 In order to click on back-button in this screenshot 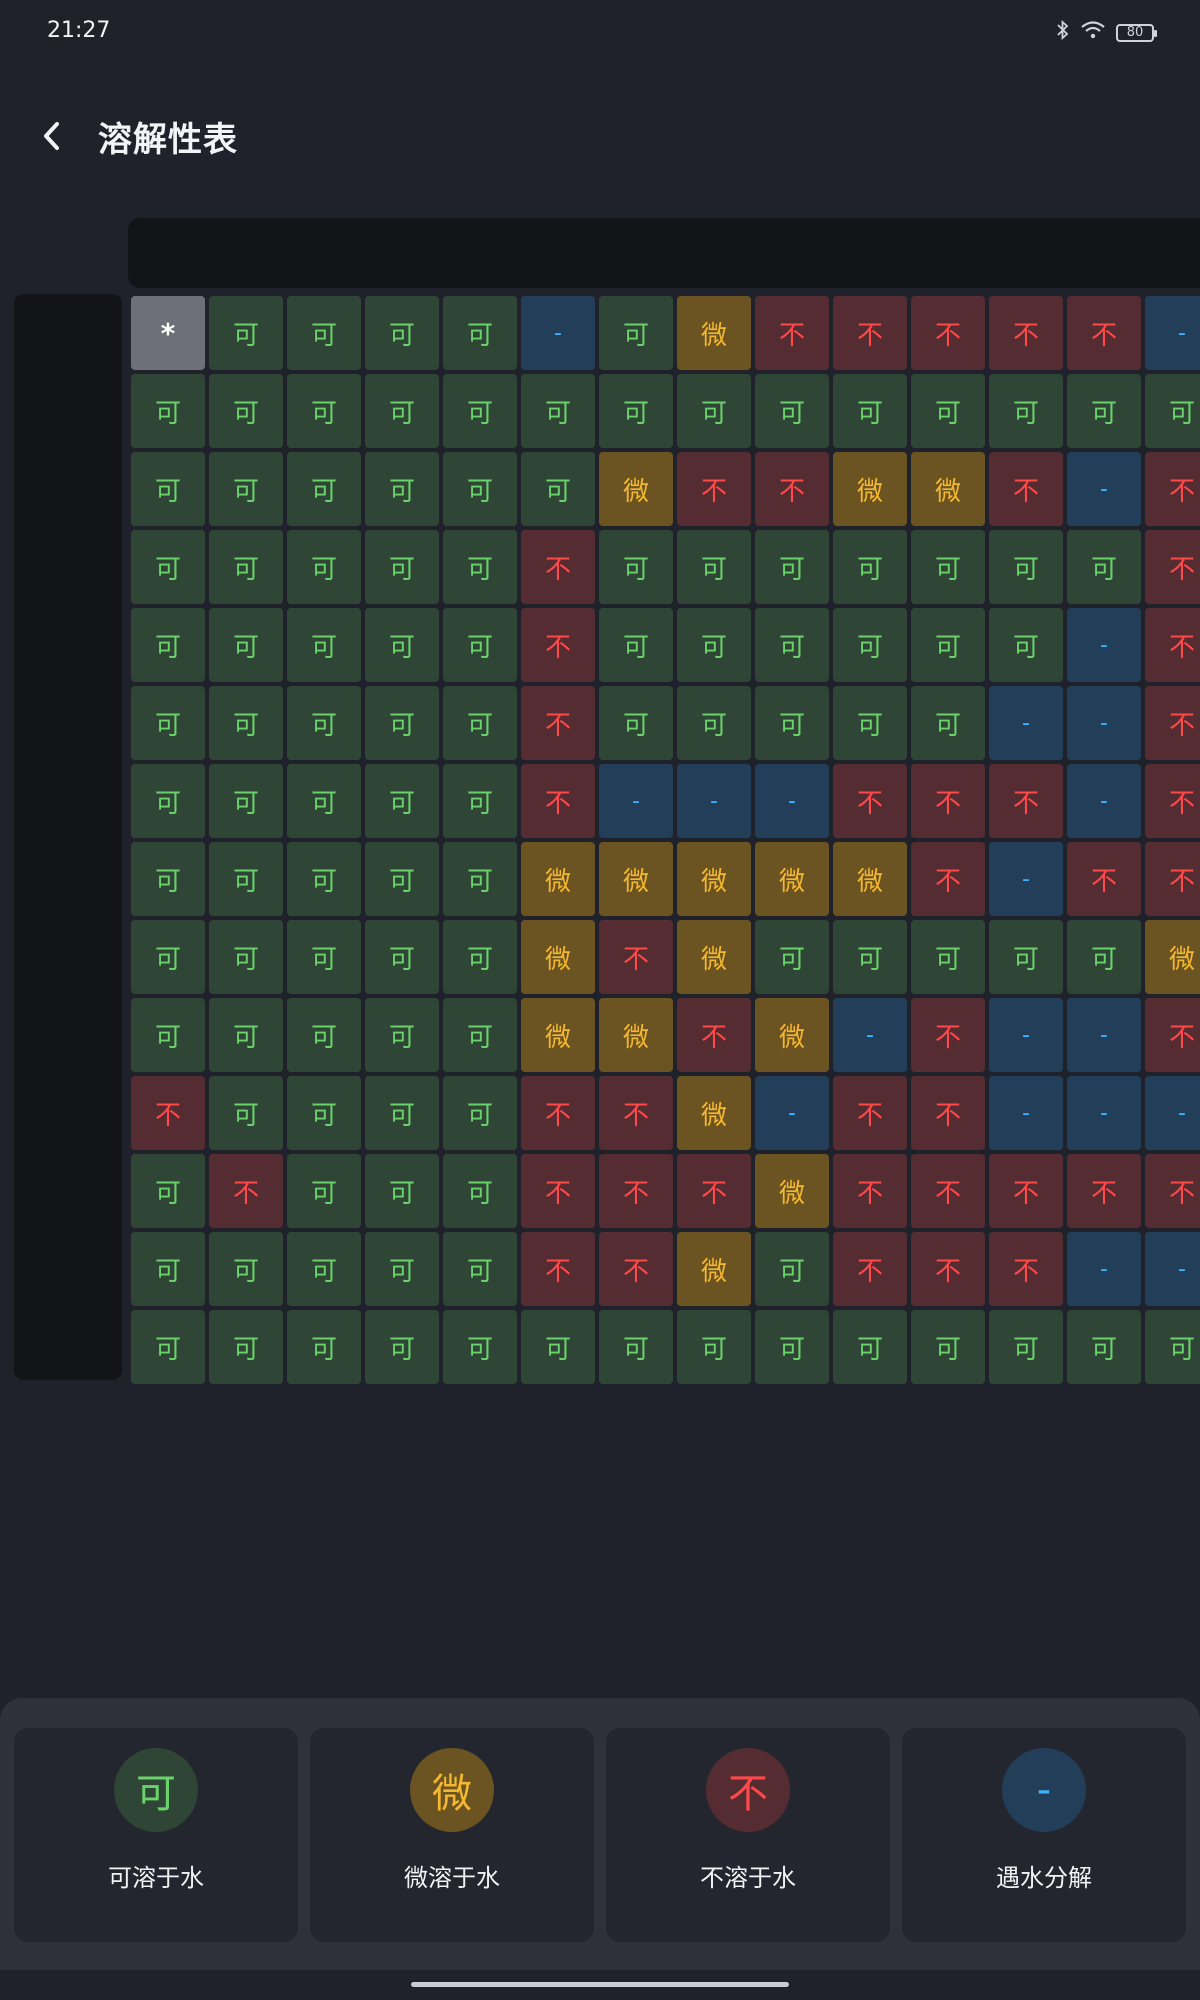, I will do `click(52, 136)`.